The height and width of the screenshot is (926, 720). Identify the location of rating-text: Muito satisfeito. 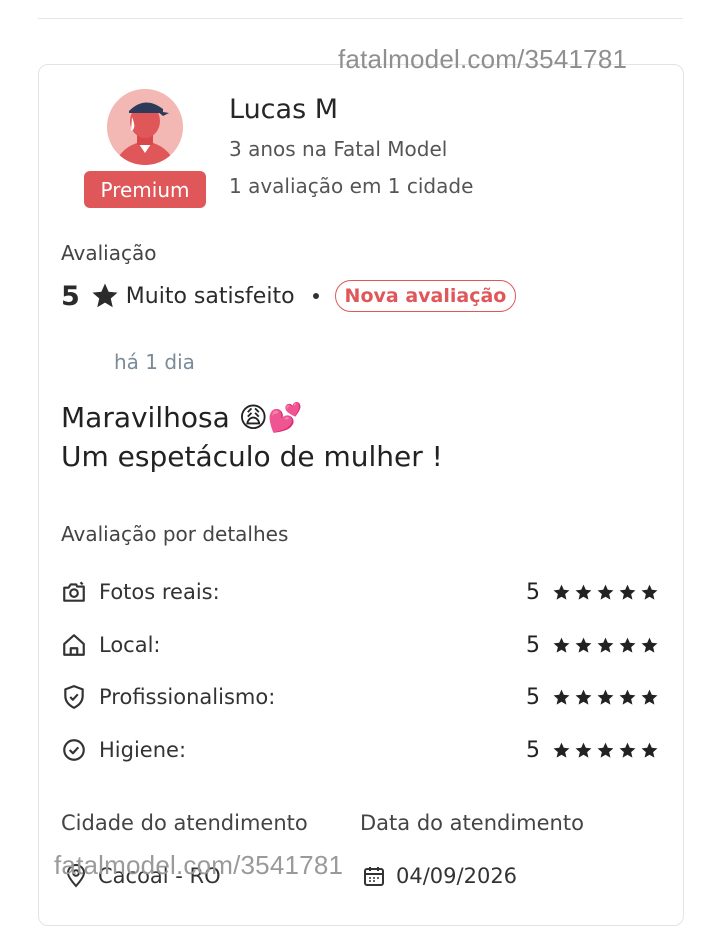
(210, 296).